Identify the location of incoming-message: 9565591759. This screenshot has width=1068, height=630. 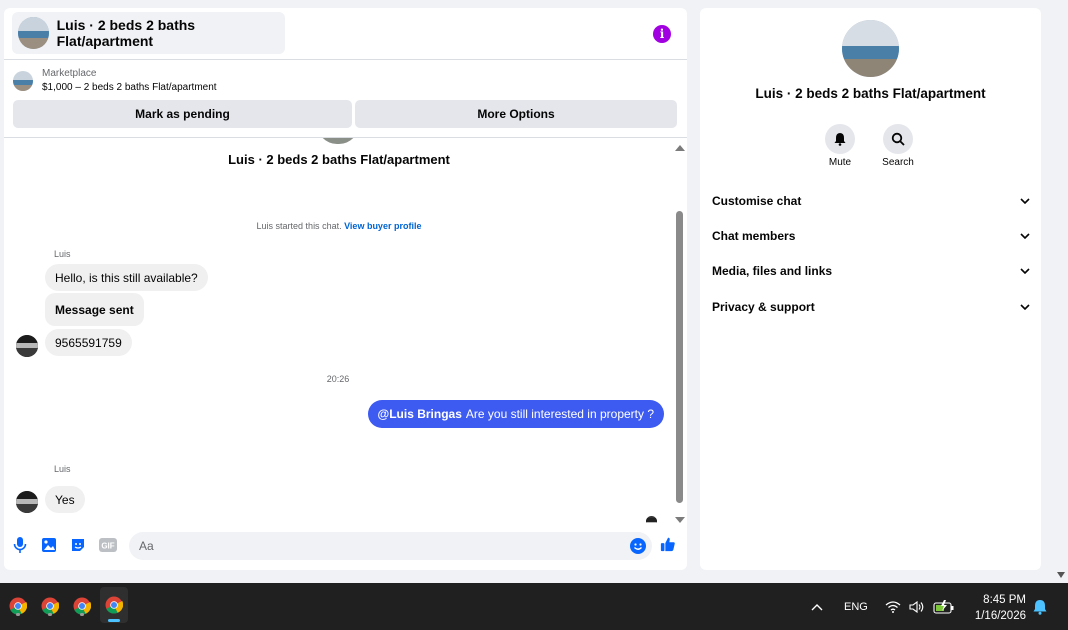
(88, 342).